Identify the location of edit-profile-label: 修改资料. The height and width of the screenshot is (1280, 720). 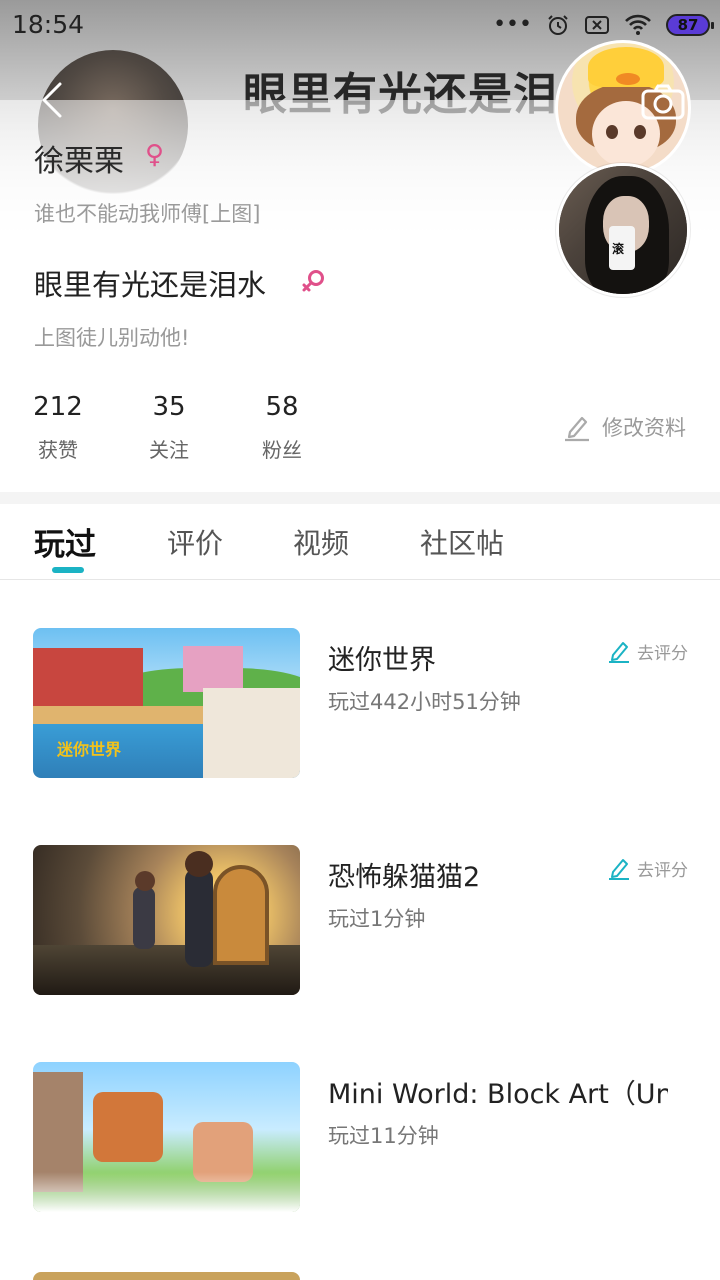
(644, 428).